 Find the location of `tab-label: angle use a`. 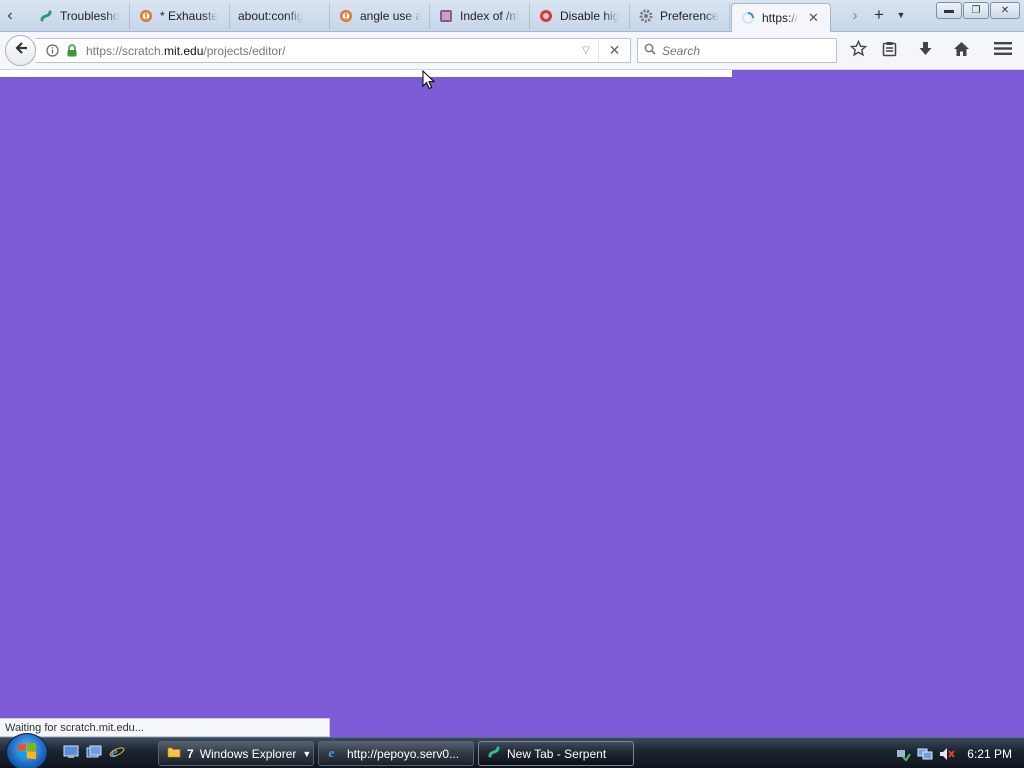

tab-label: angle use a is located at coordinates (390, 16).